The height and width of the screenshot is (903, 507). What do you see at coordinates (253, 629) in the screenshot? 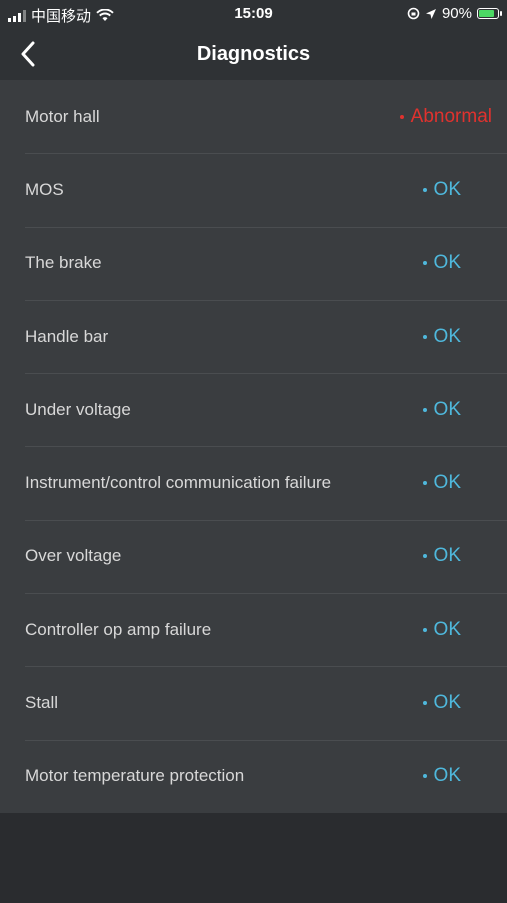
I see `list-item: Controller op amp failure OK` at bounding box center [253, 629].